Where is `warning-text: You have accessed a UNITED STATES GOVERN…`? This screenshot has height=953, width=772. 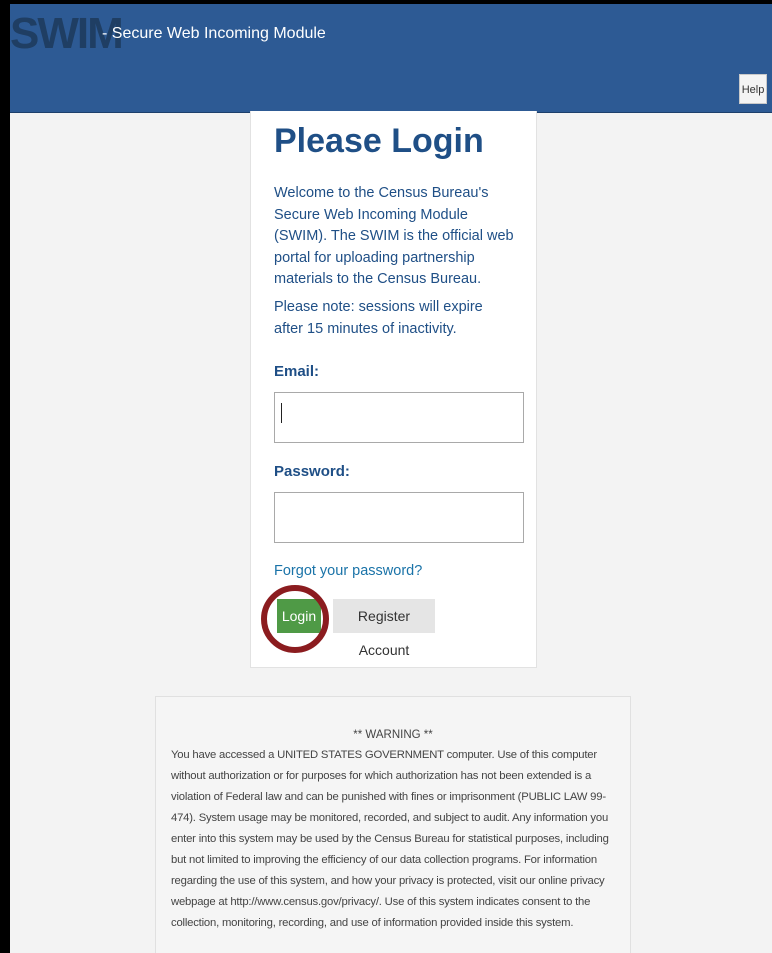 warning-text: You have accessed a UNITED STATES GOVERN… is located at coordinates (390, 839).